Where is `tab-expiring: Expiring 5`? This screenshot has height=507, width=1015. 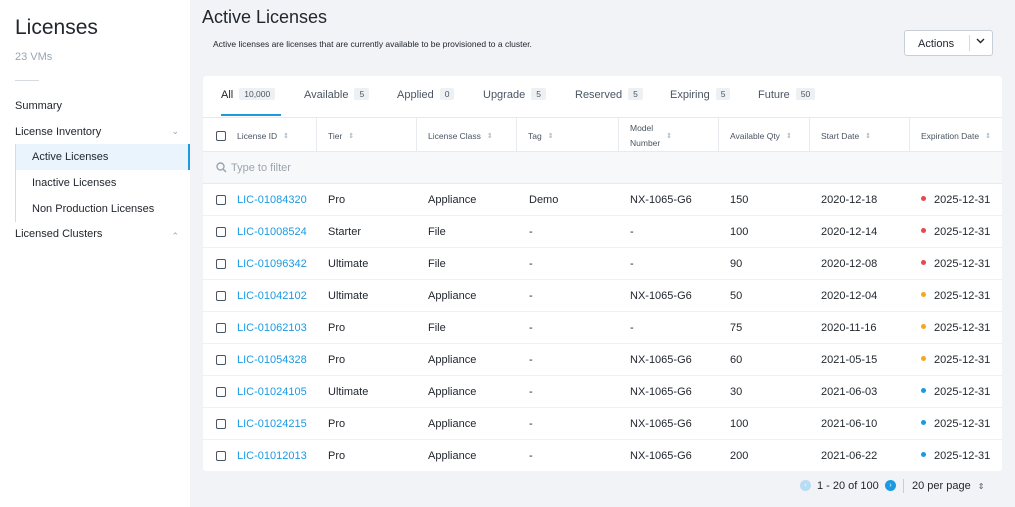
tab-expiring: Expiring 5 is located at coordinates (700, 96).